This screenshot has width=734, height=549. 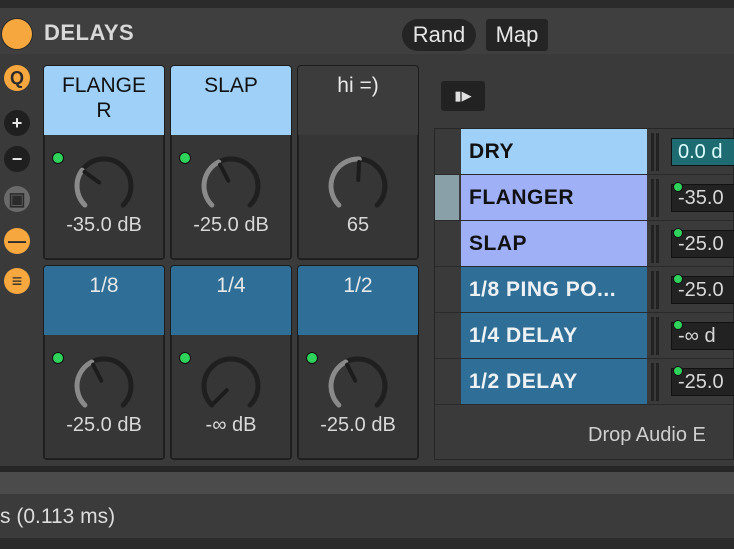 I want to click on chain-name: DRY, so click(x=554, y=151).